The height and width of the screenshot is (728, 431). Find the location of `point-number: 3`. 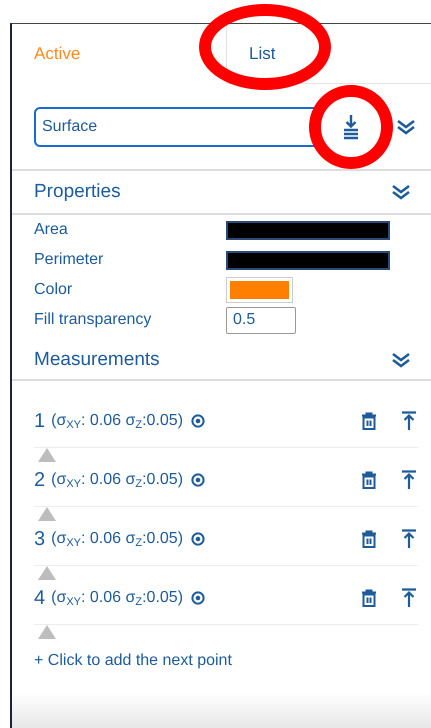

point-number: 3 is located at coordinates (40, 539).